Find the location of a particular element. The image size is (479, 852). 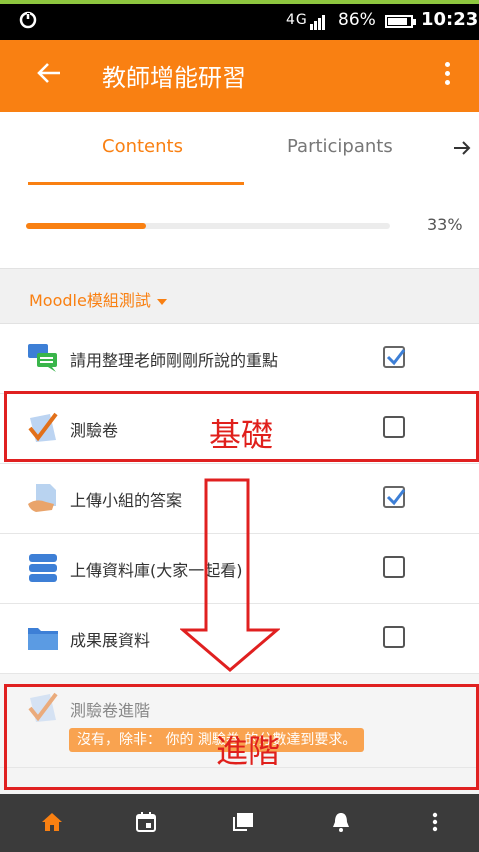

home-icon is located at coordinates (52, 822).